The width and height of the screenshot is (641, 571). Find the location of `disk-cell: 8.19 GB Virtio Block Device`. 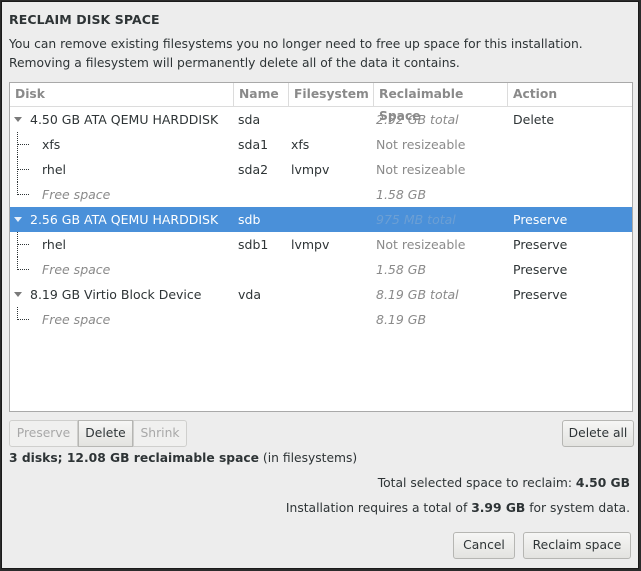

disk-cell: 8.19 GB Virtio Block Device is located at coordinates (116, 294).